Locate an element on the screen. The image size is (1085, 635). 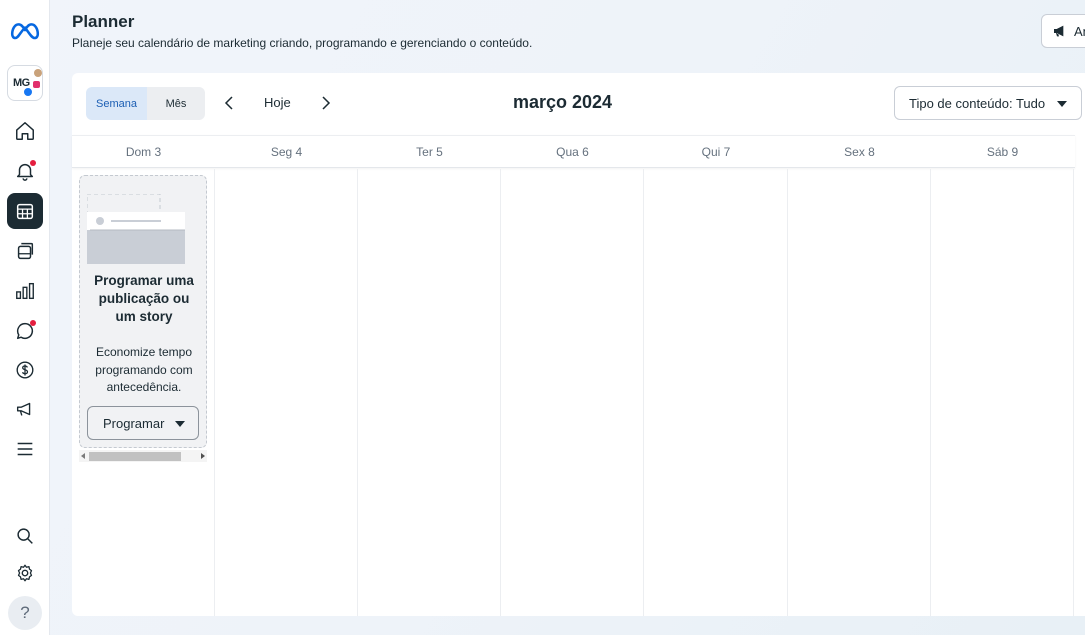
home-icon is located at coordinates (25, 131).